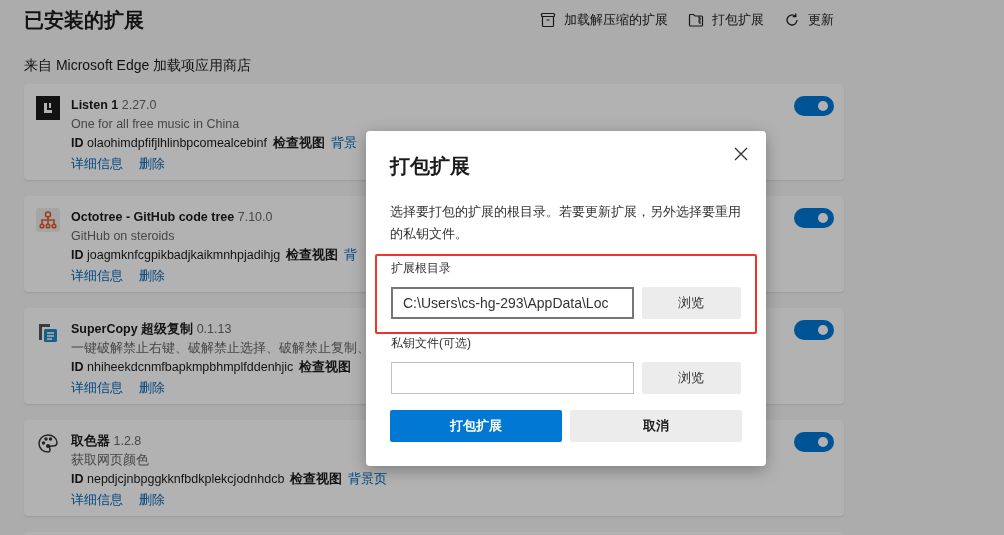  What do you see at coordinates (139, 105) in the screenshot?
I see `extension-version: 2.27.0` at bounding box center [139, 105].